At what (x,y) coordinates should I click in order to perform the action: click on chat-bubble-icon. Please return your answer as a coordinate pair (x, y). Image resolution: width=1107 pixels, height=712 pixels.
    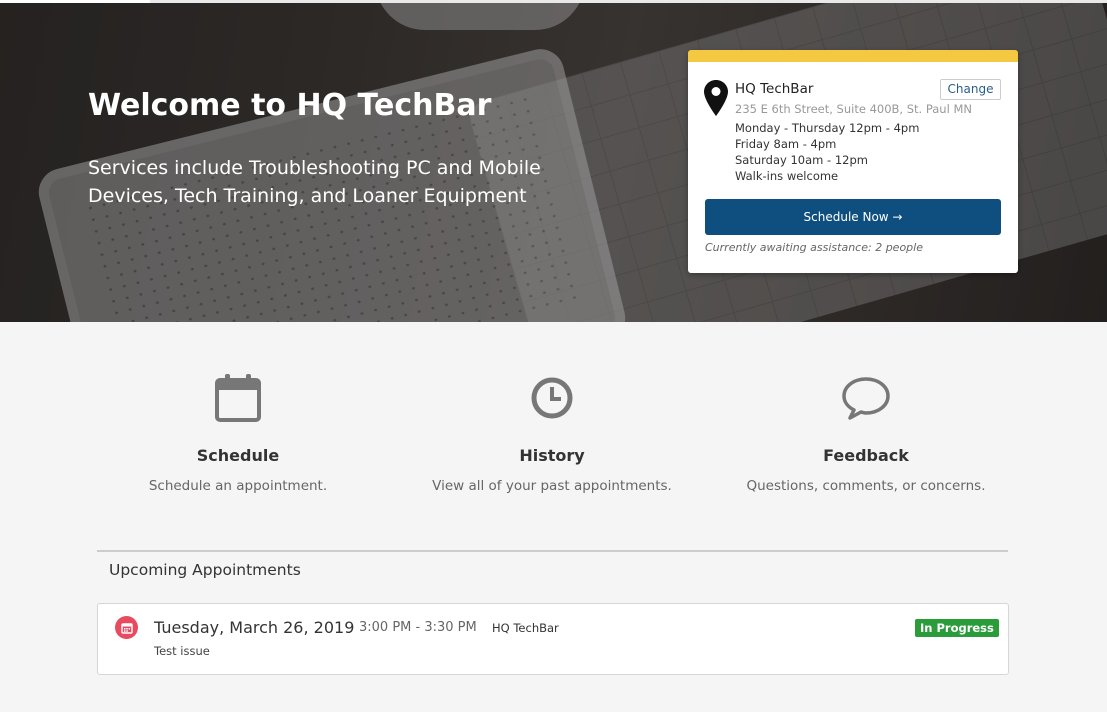
    Looking at the image, I should click on (866, 398).